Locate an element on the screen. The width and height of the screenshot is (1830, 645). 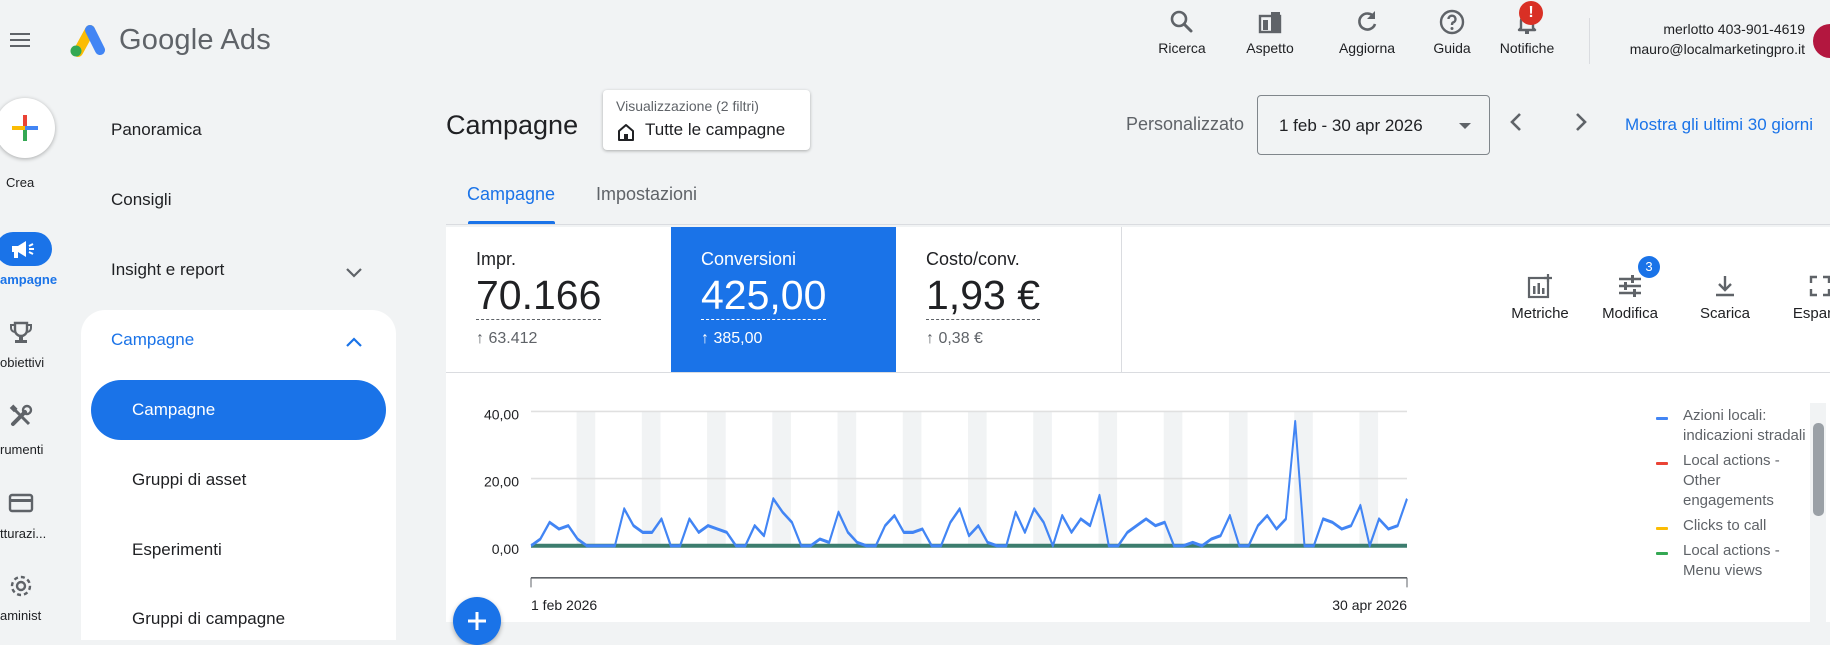
chevron-up-icon is located at coordinates (354, 342).